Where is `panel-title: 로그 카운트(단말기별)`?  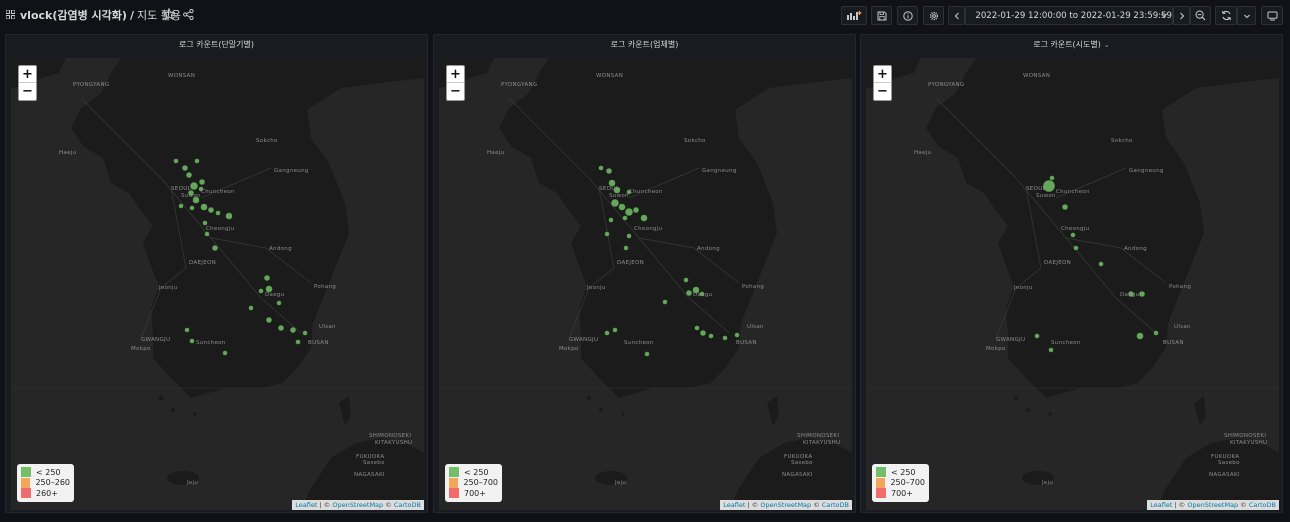 panel-title: 로그 카운트(단말기별) is located at coordinates (216, 44).